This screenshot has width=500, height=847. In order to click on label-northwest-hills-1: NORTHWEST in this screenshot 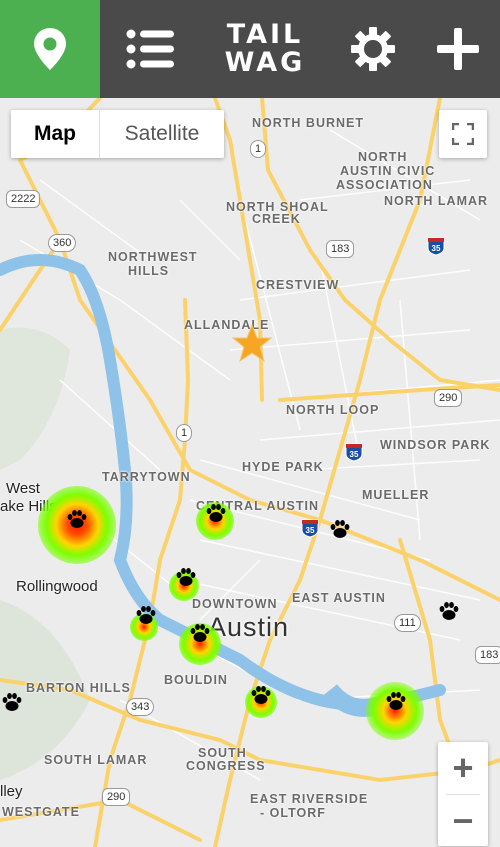, I will do `click(153, 257)`.